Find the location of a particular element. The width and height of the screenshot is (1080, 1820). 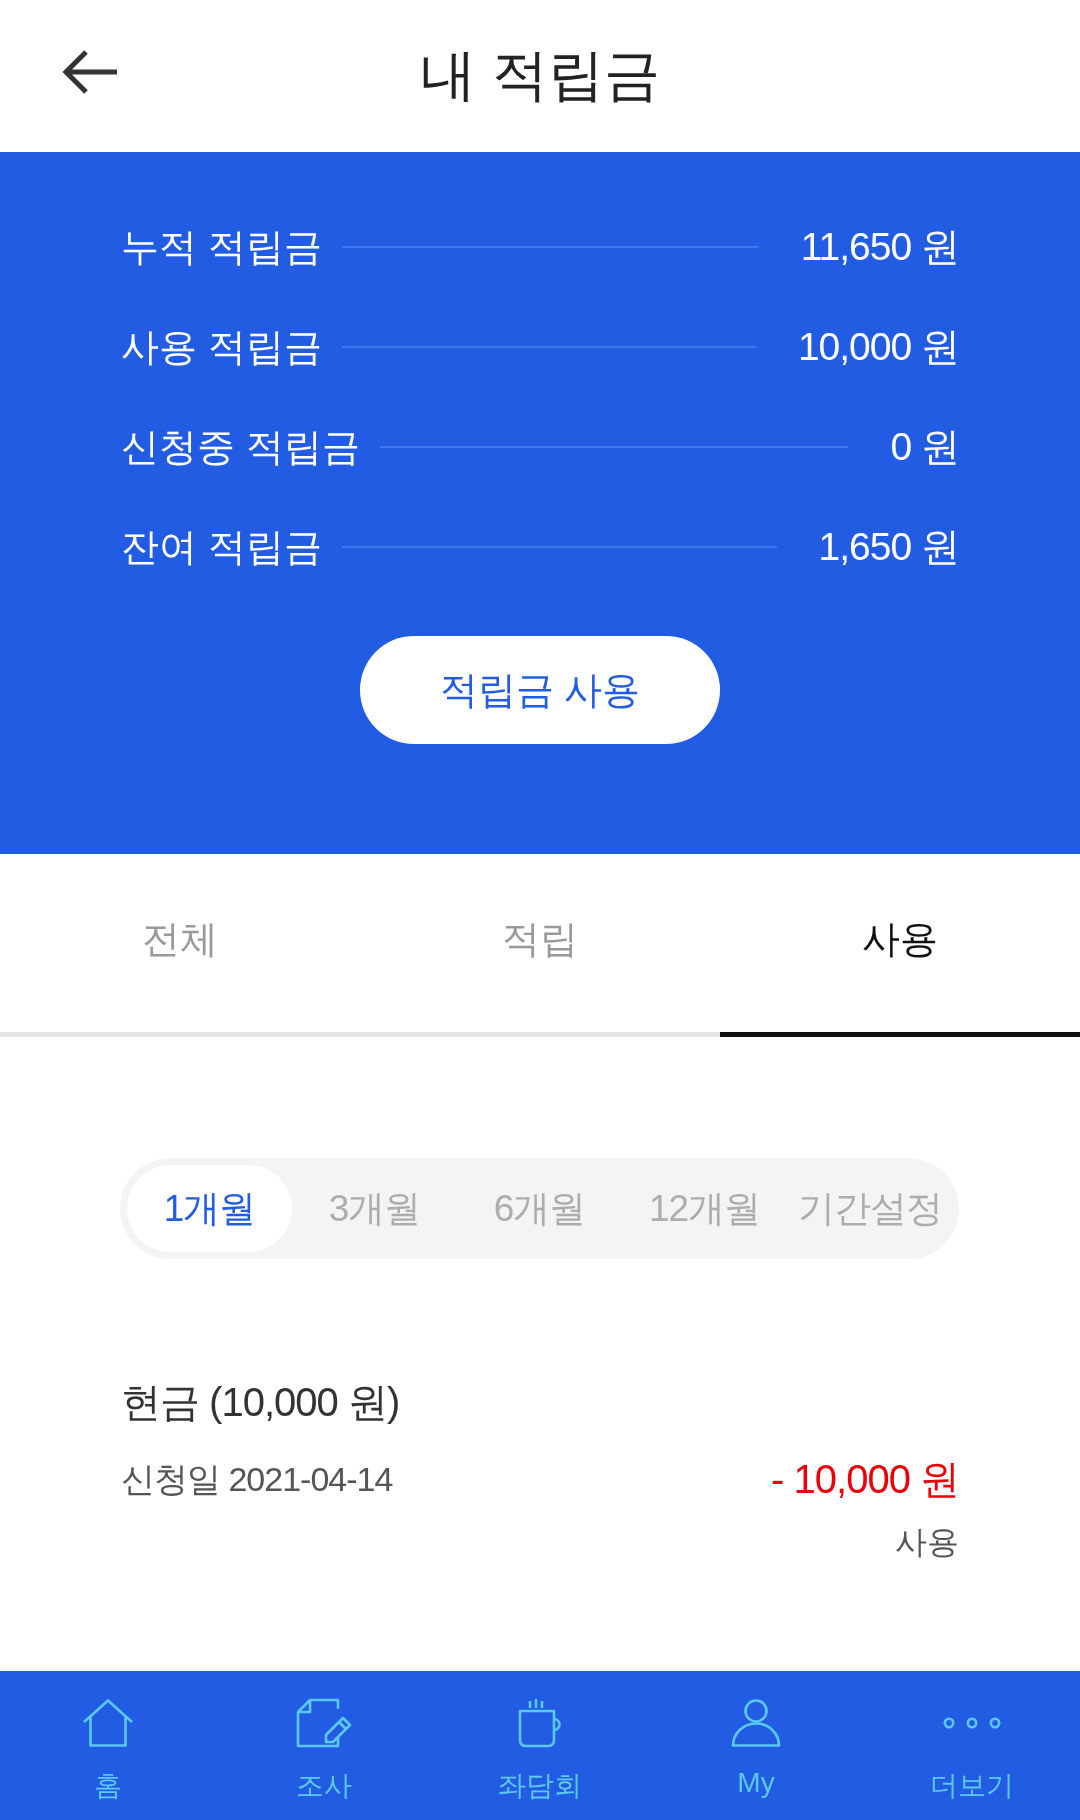

summary-label: 잔여 적립금 is located at coordinates (221, 547).